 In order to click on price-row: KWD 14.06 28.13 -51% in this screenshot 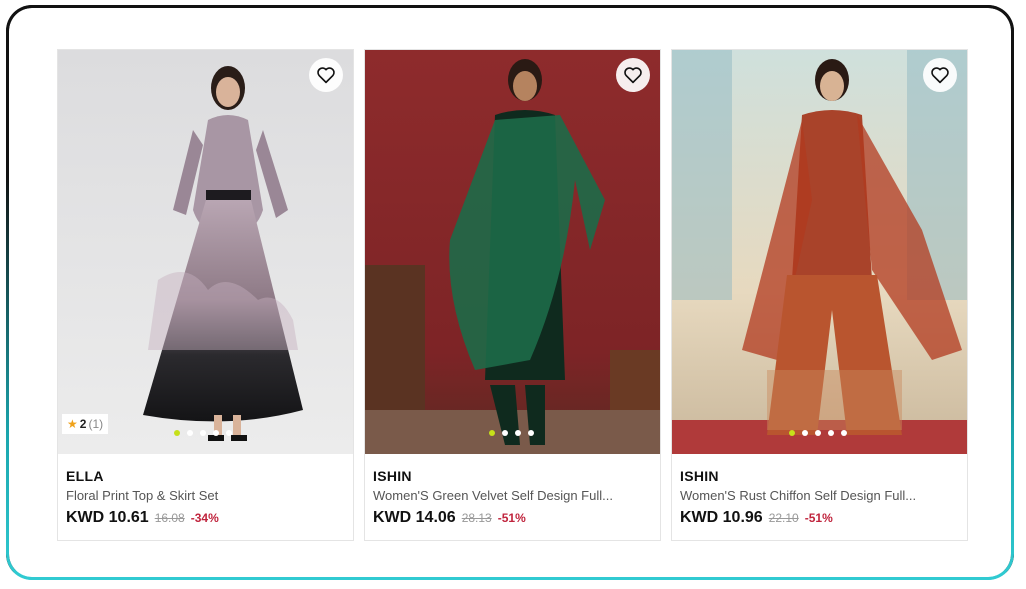, I will do `click(449, 518)`.